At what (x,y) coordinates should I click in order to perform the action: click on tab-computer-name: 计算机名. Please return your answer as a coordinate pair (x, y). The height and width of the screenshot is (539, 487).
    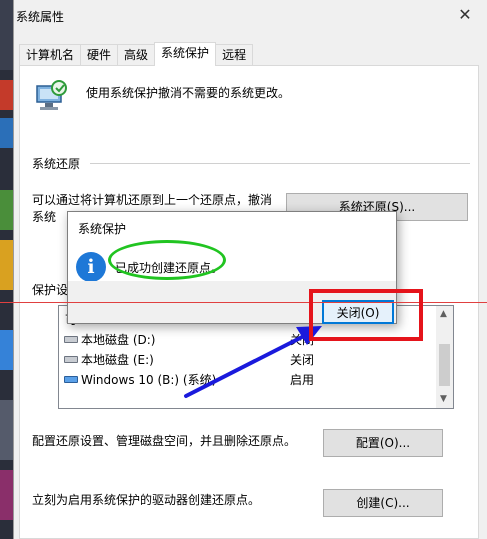
    Looking at the image, I should click on (50, 55).